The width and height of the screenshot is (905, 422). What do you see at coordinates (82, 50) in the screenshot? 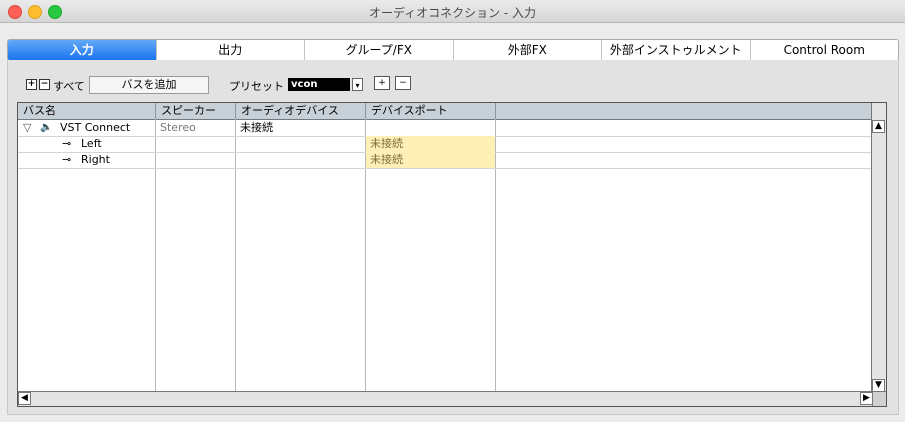
I see `tab-input: 入力` at bounding box center [82, 50].